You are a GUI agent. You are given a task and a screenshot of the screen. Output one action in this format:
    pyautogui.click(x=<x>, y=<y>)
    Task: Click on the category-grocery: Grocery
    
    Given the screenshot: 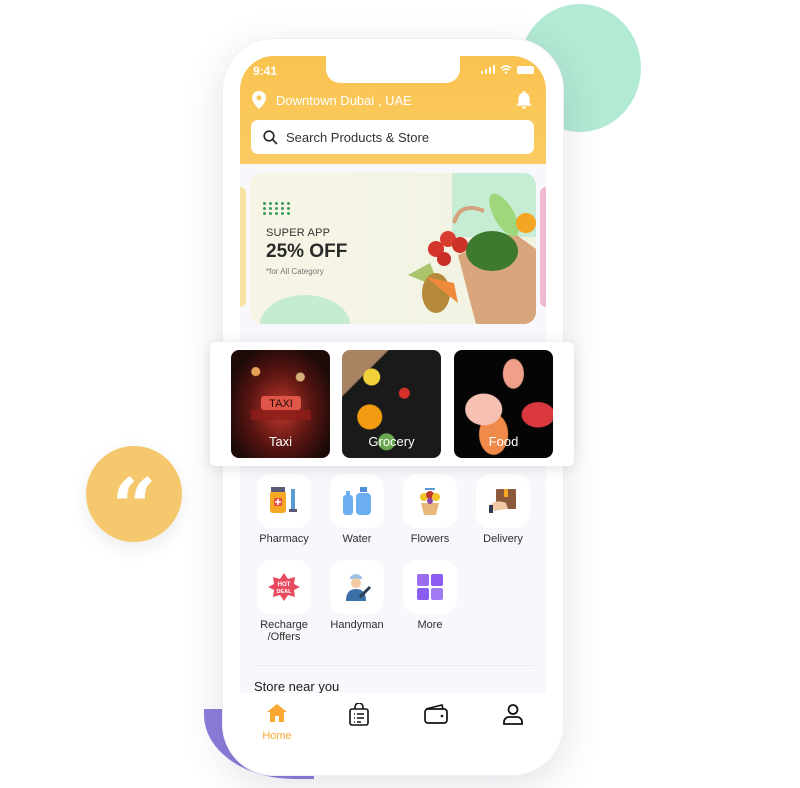 What is the action you would take?
    pyautogui.click(x=391, y=404)
    